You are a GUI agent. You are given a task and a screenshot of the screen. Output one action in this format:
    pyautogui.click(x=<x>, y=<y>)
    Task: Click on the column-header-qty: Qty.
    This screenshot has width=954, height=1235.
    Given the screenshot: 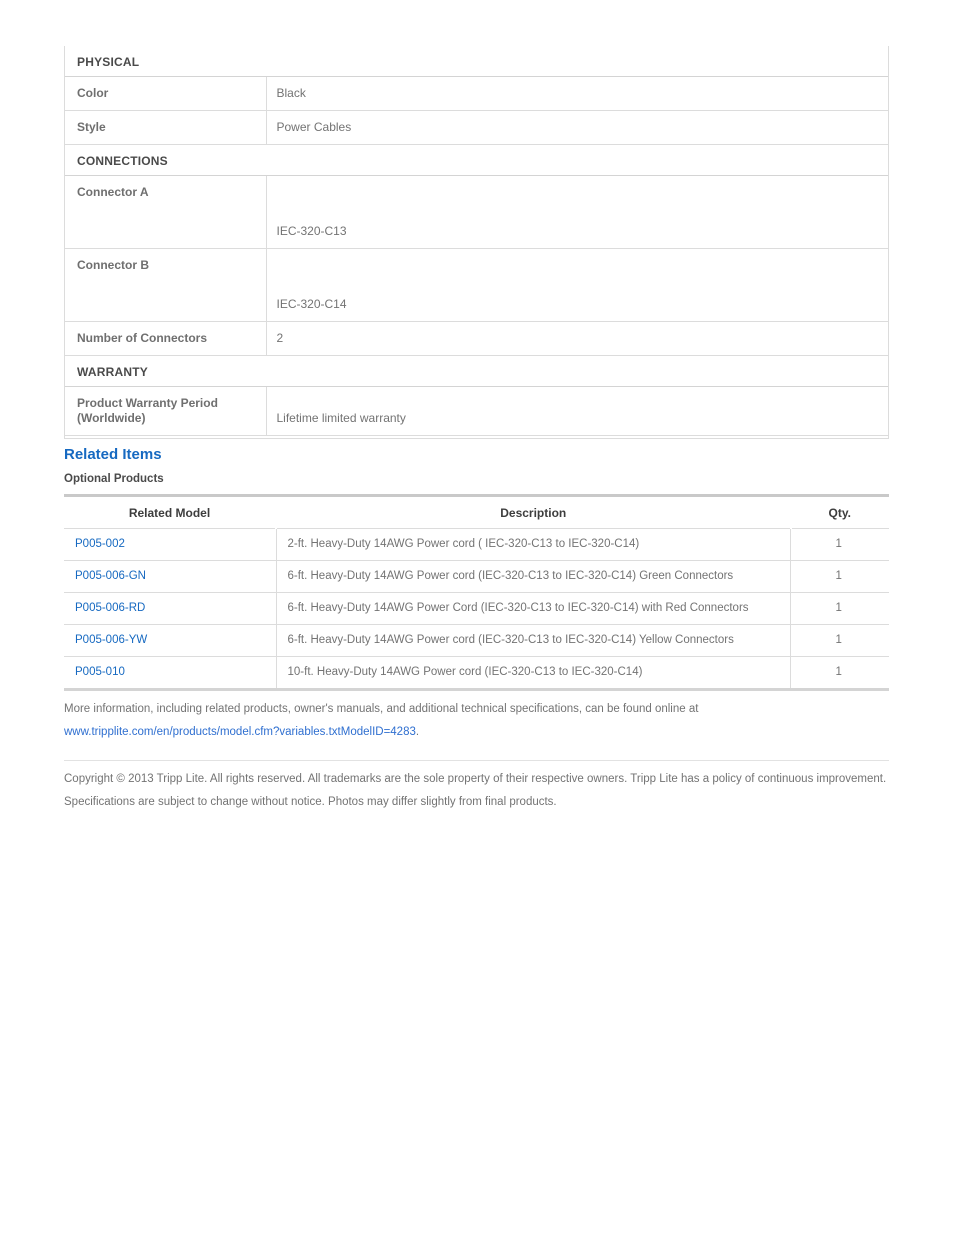 What is the action you would take?
    pyautogui.click(x=839, y=511)
    